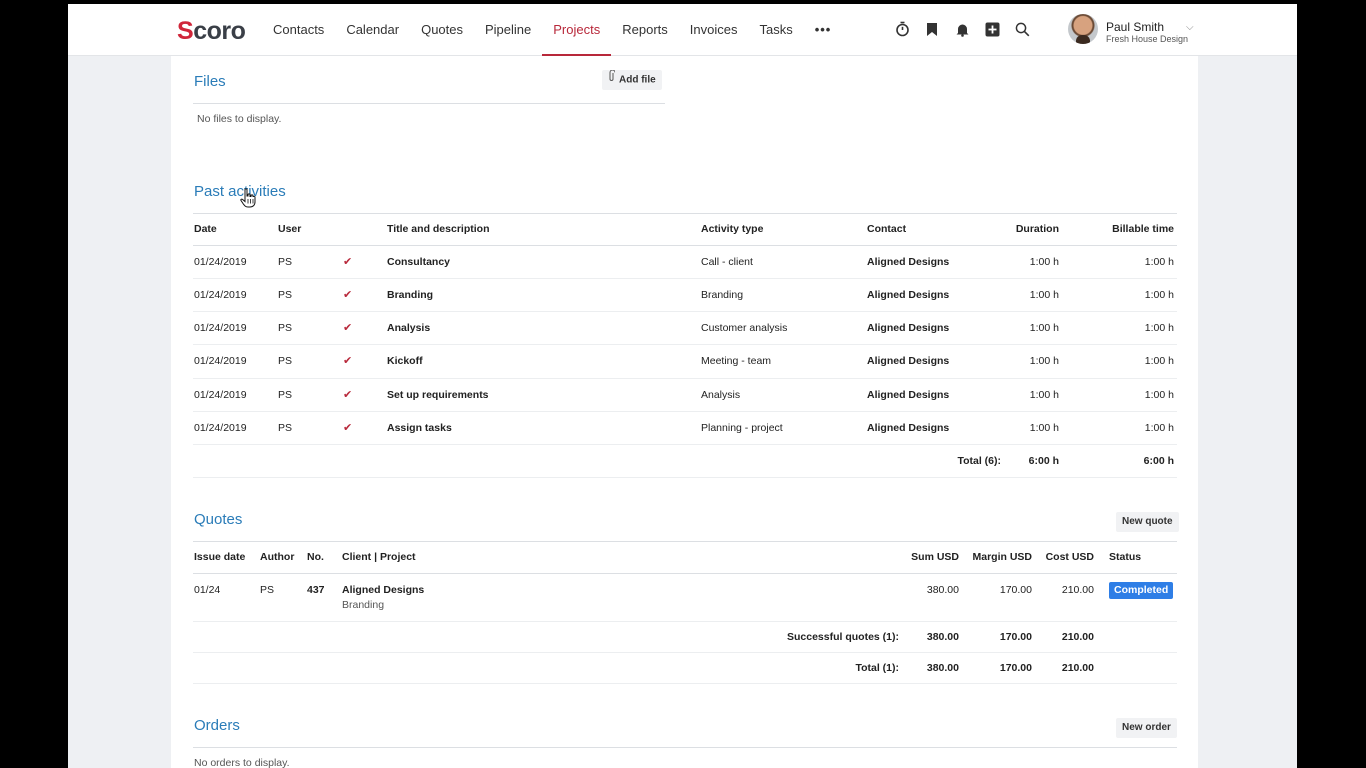  I want to click on new-order-button: New order, so click(1146, 728).